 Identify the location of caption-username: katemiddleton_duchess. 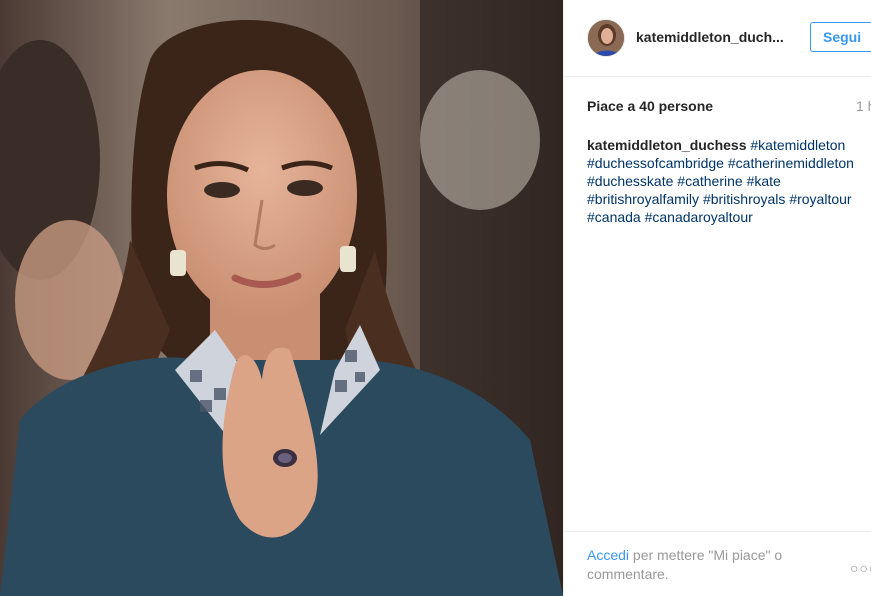
(667, 145).